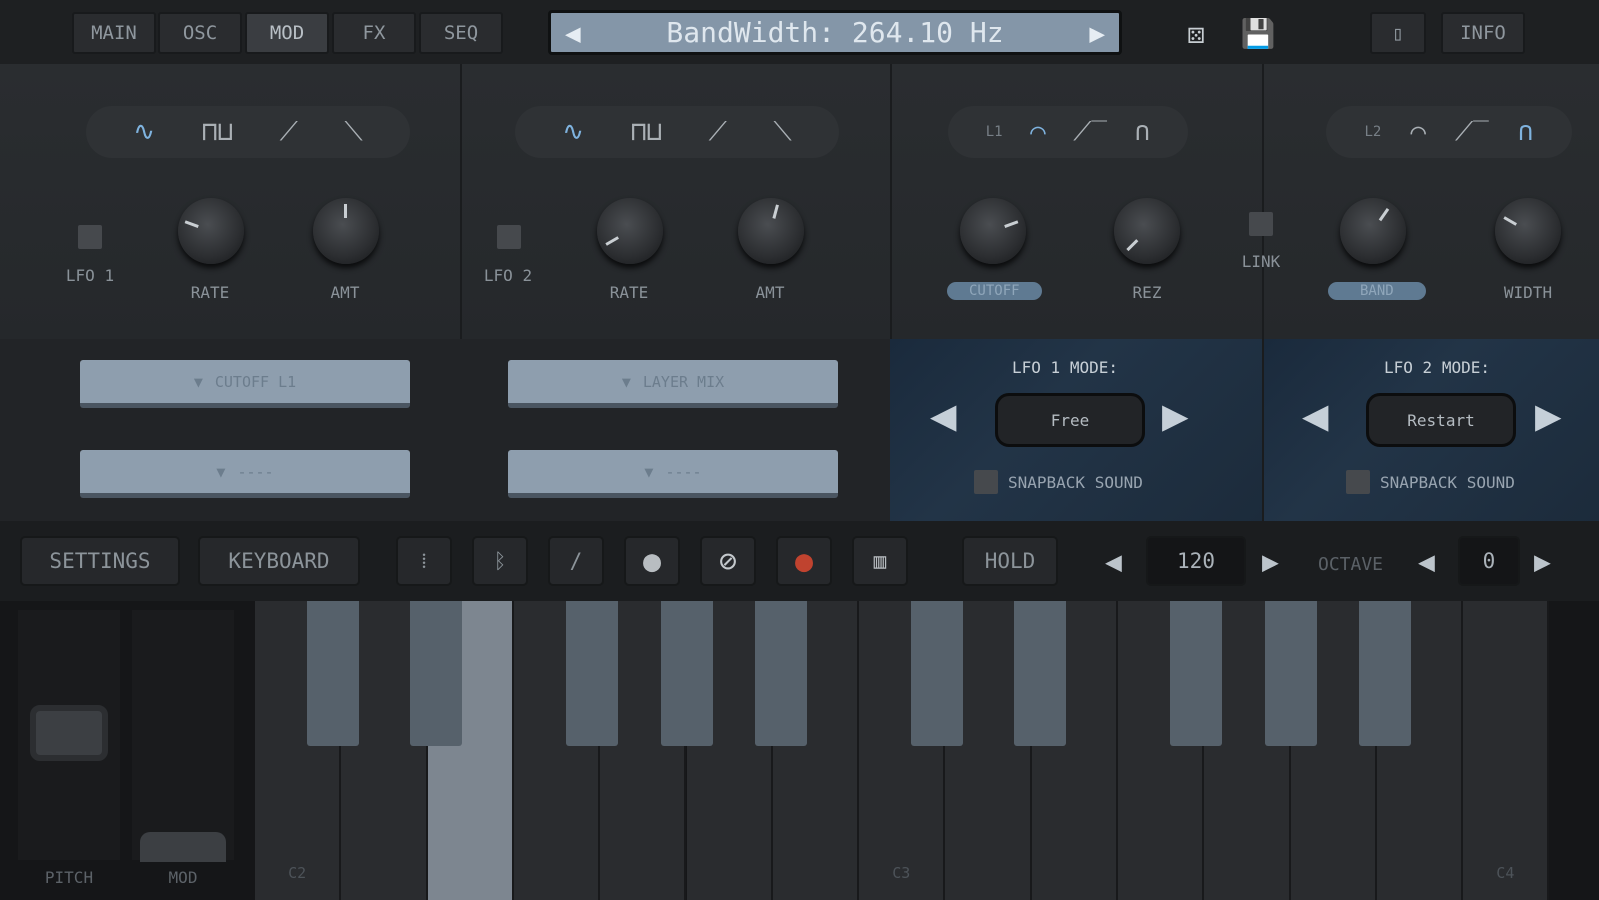  Describe the element at coordinates (198, 381) in the screenshot. I see `chevron-down-icon: ▼` at that location.